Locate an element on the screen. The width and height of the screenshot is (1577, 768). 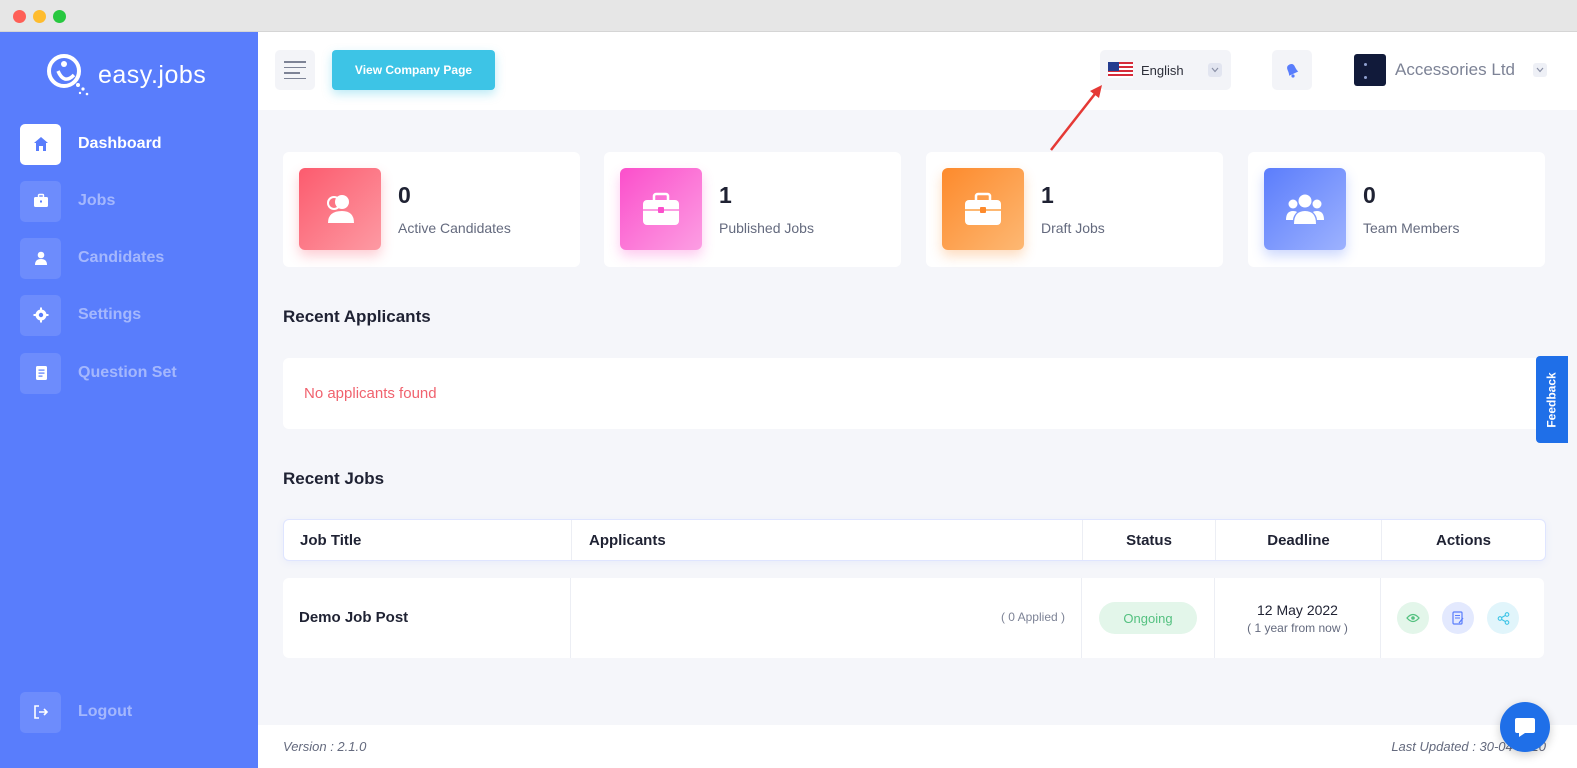
recent-applicants-title: Recent Applicants is located at coordinates (357, 316).